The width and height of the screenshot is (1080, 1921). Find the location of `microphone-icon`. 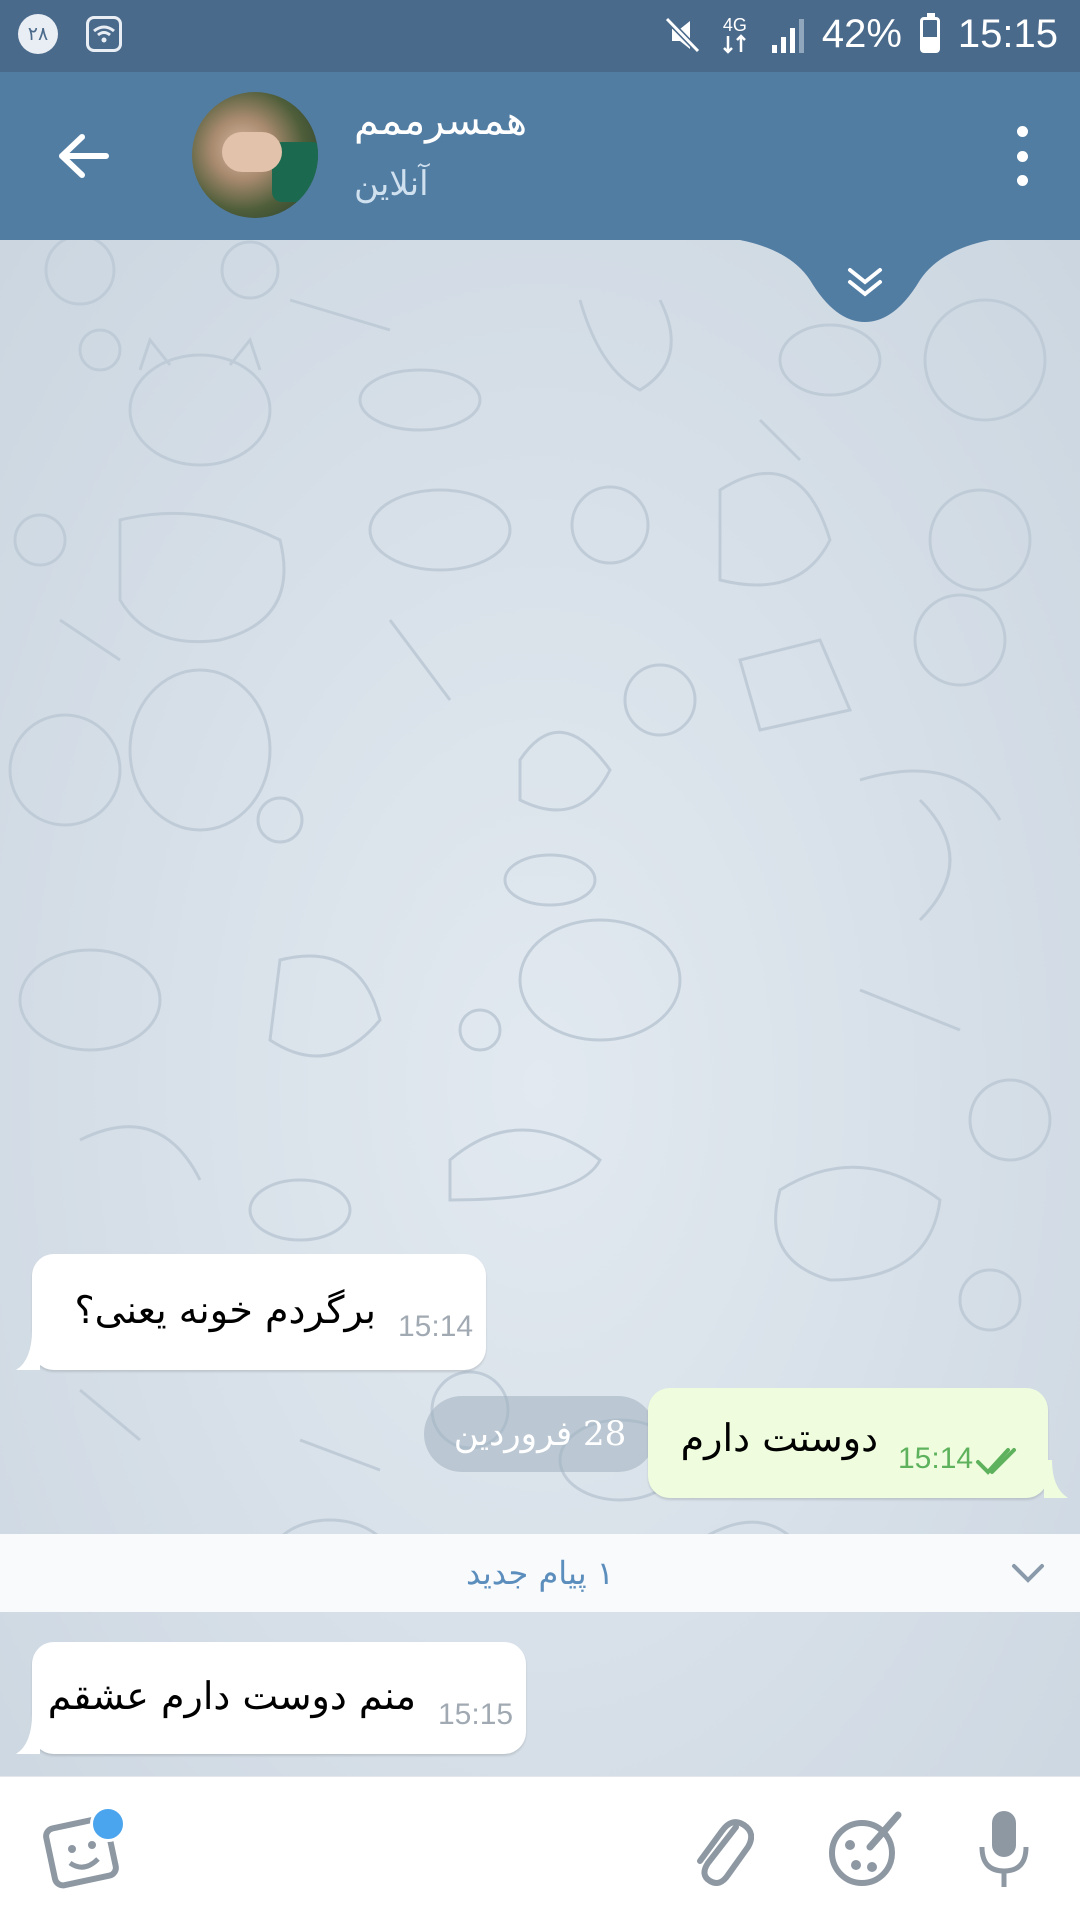

microphone-icon is located at coordinates (1004, 1849).